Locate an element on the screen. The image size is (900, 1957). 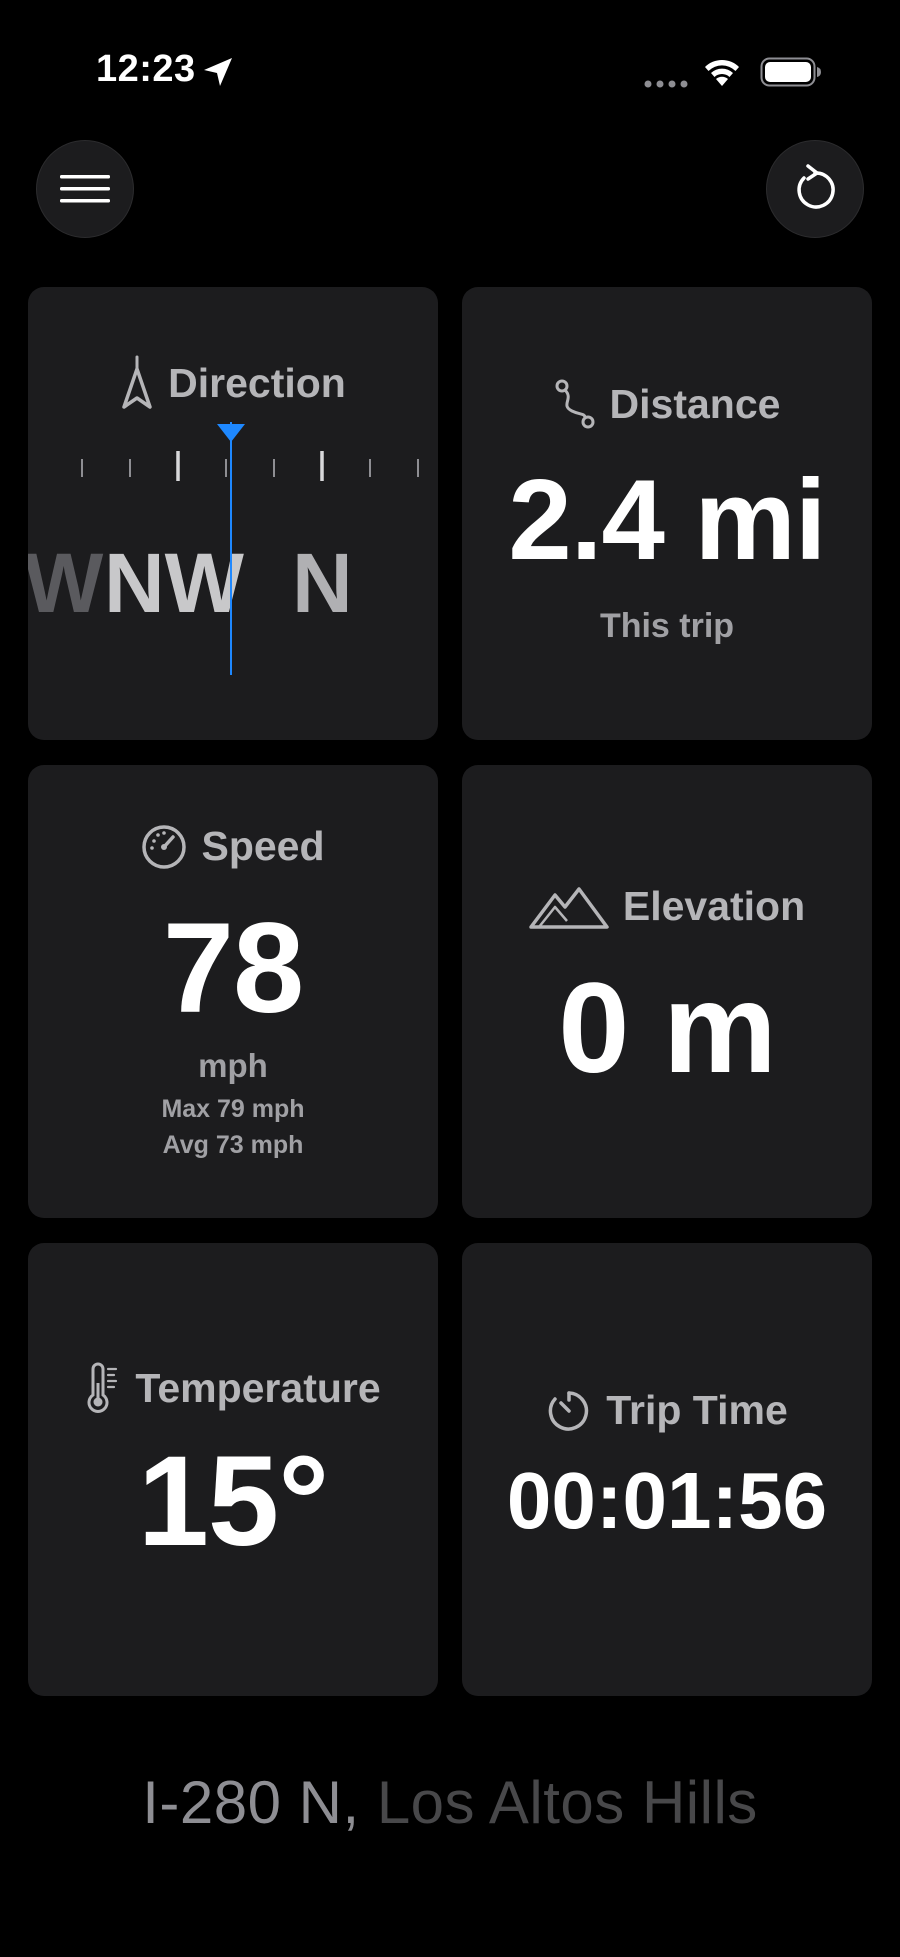
status-time: 12:23 is located at coordinates (146, 69).